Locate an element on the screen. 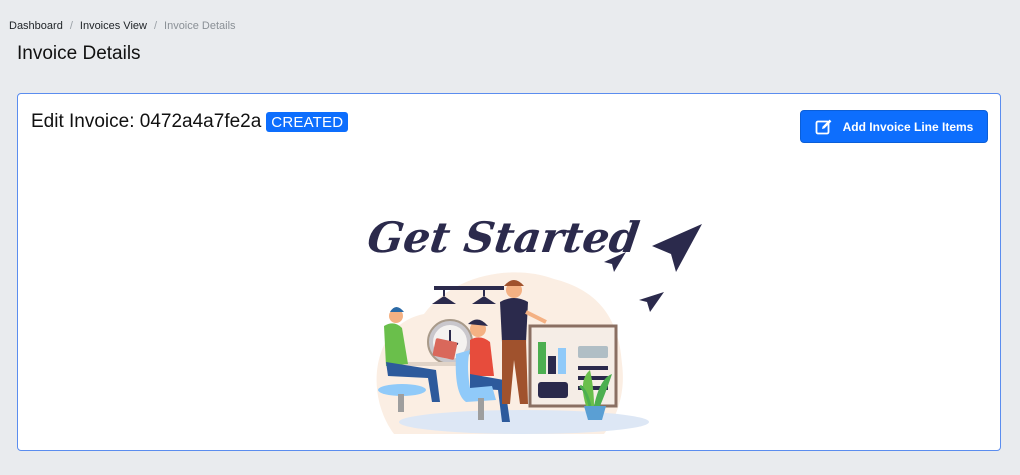 The height and width of the screenshot is (475, 1020). card-title: Edit Invoice: 0472a4a7fe2a CREATED is located at coordinates (190, 122).